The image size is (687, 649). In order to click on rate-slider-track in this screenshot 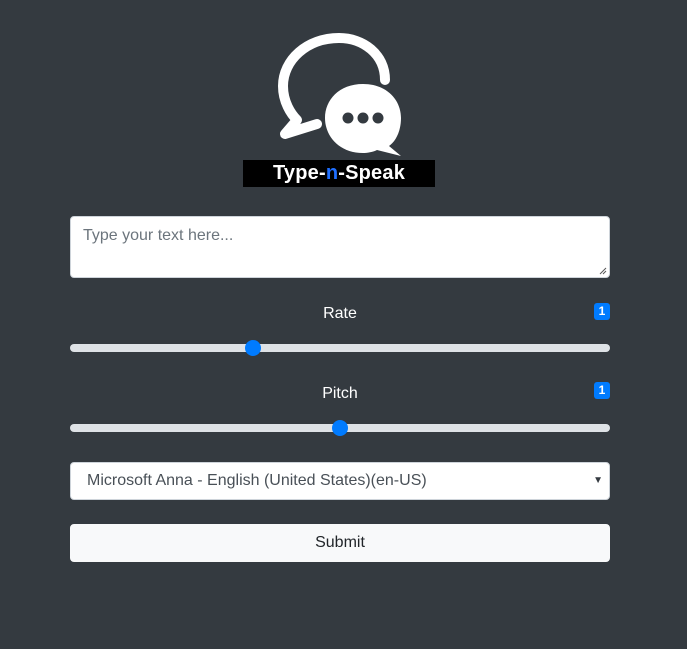, I will do `click(340, 348)`.